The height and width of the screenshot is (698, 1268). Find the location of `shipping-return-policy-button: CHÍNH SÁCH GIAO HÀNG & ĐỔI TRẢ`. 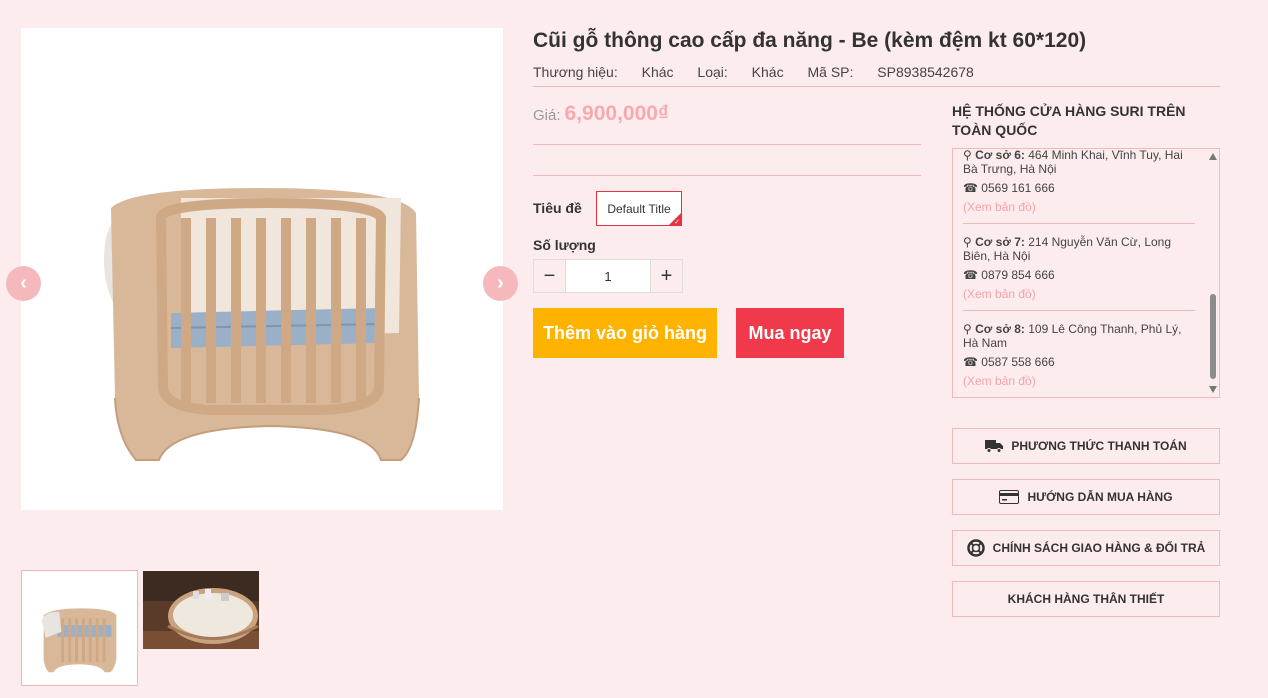

shipping-return-policy-button: CHÍNH SÁCH GIAO HÀNG & ĐỔI TRẢ is located at coordinates (1086, 548).